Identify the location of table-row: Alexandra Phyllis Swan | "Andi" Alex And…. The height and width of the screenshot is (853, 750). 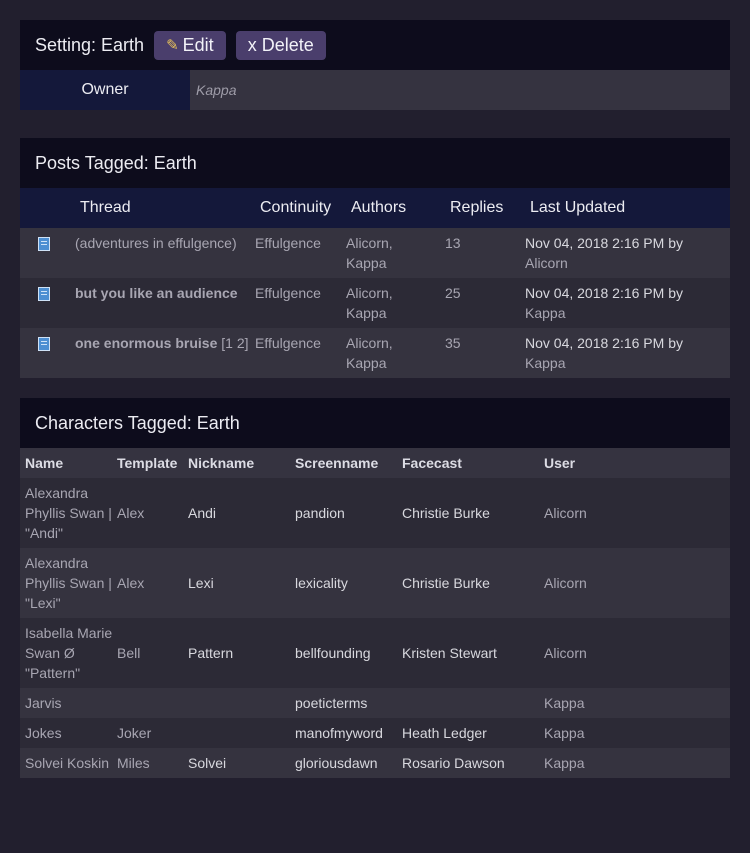
(375, 513).